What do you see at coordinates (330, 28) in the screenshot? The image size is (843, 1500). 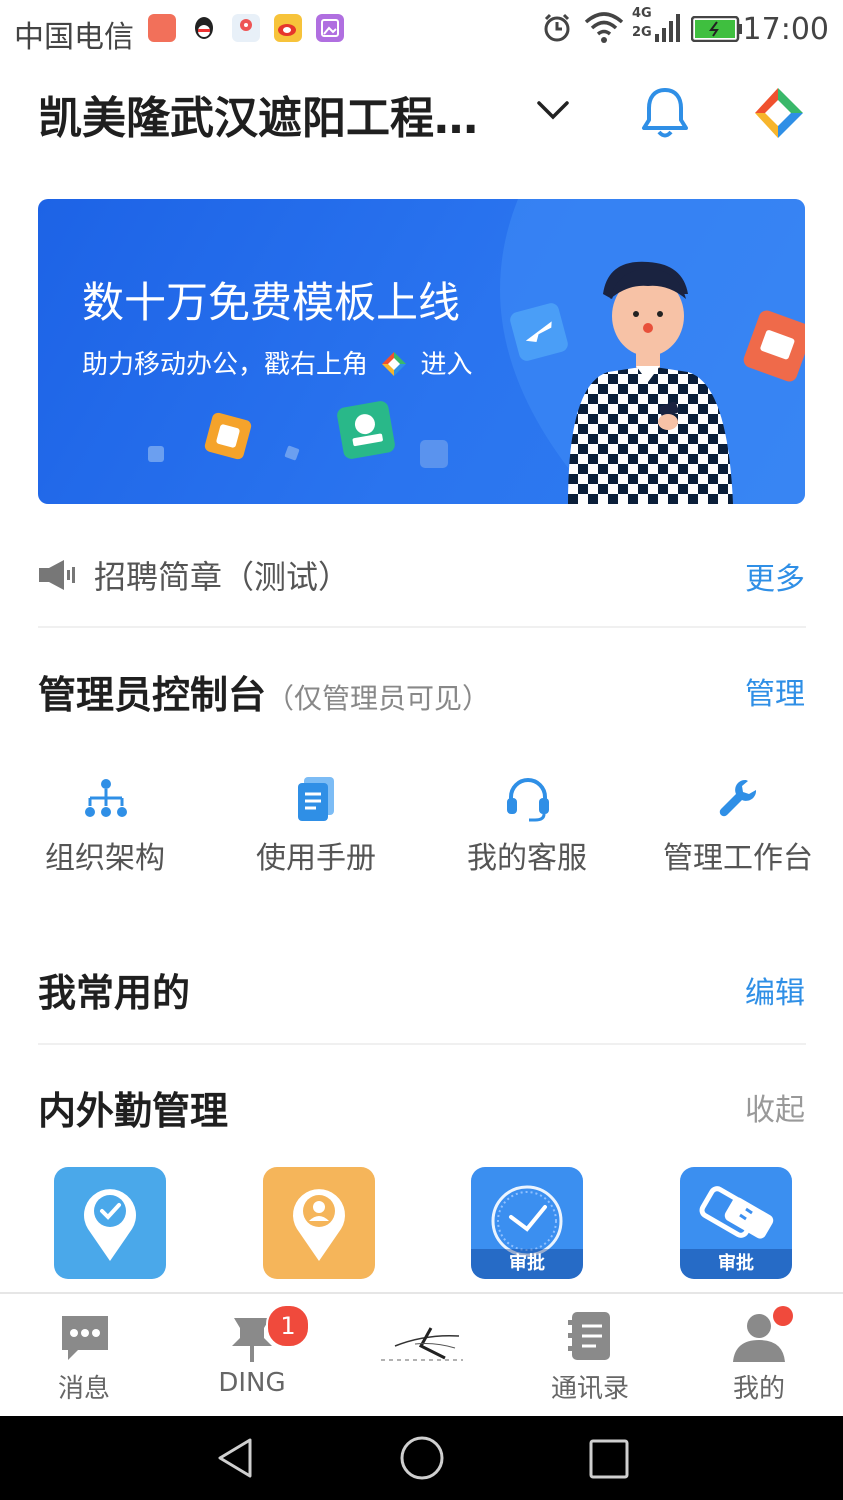 I see `gallery-icon` at bounding box center [330, 28].